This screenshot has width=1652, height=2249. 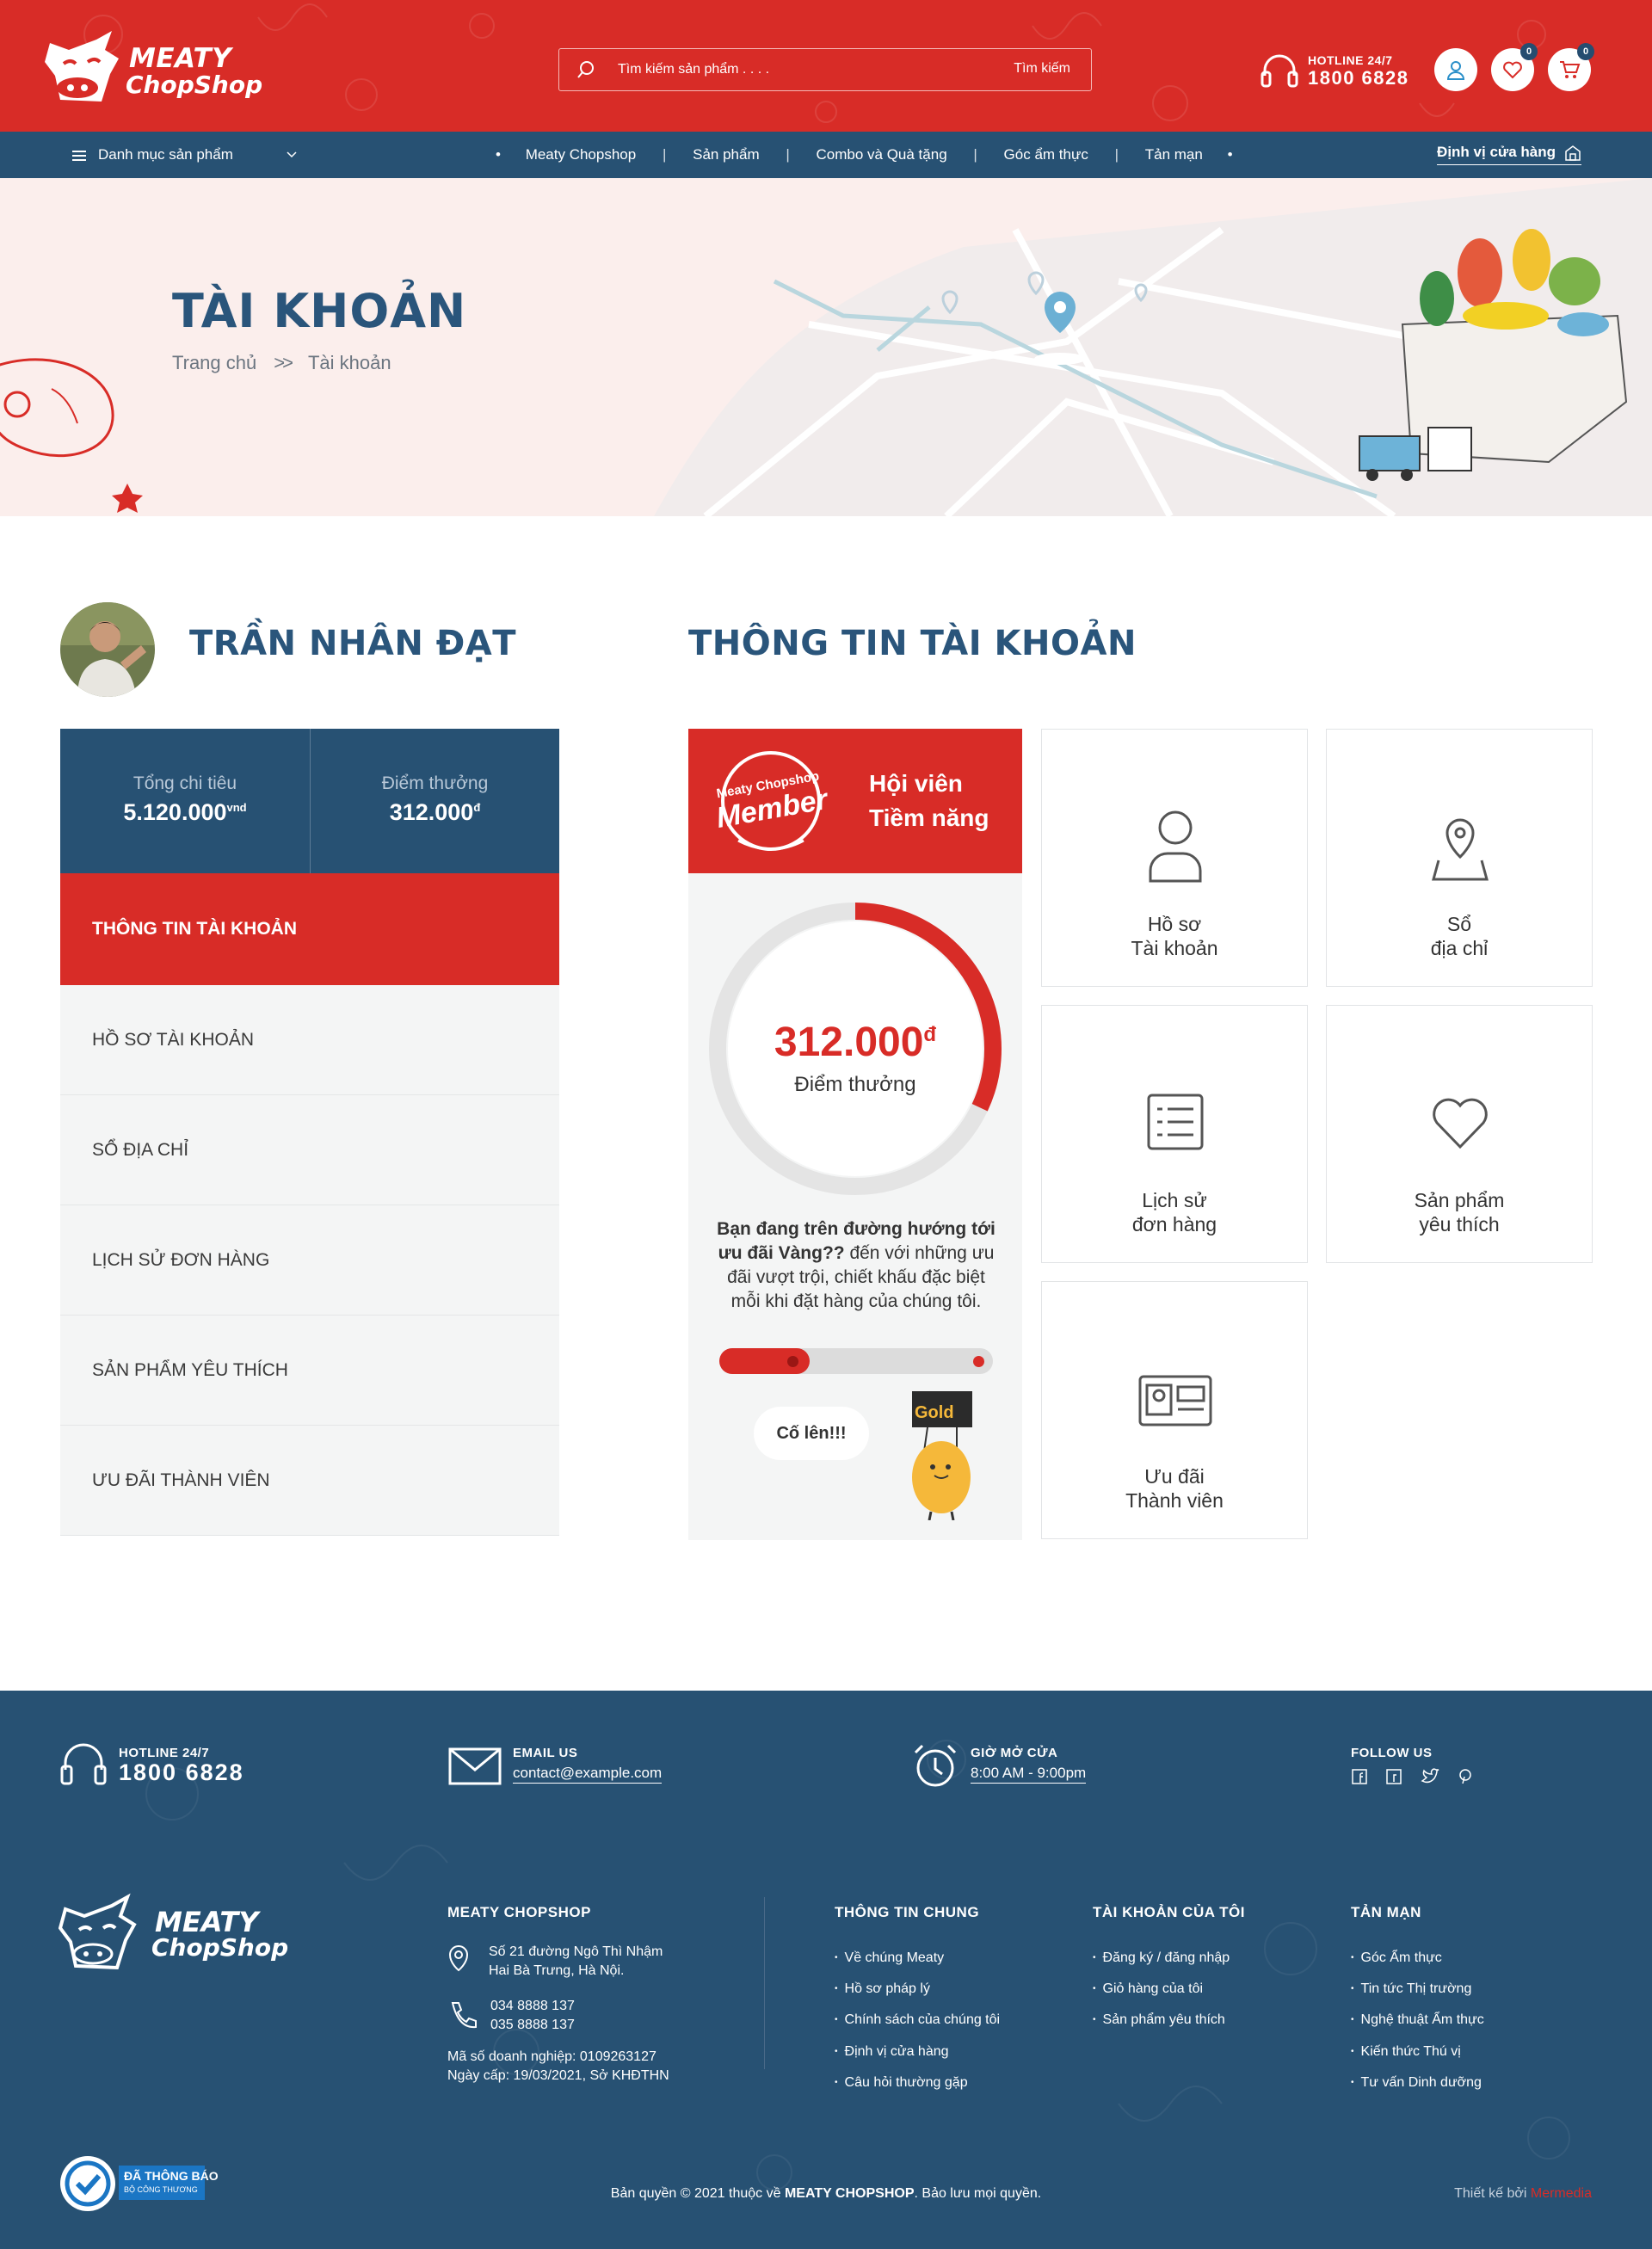 I want to click on tile-member-benefits: Ưu đãi Thành viên, so click(x=1174, y=1410).